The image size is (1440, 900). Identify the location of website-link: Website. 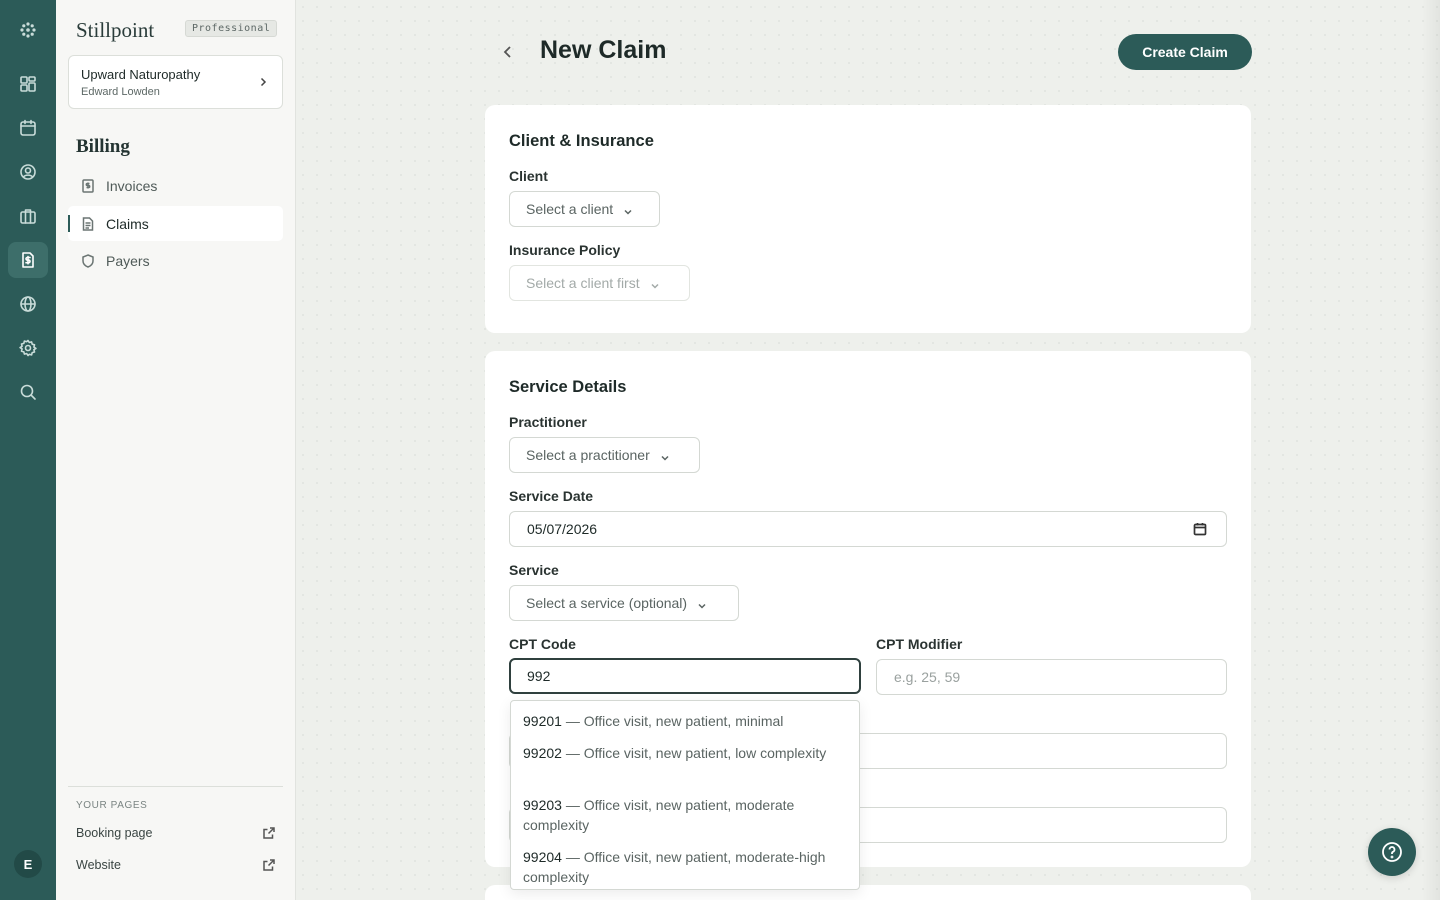
(176, 865).